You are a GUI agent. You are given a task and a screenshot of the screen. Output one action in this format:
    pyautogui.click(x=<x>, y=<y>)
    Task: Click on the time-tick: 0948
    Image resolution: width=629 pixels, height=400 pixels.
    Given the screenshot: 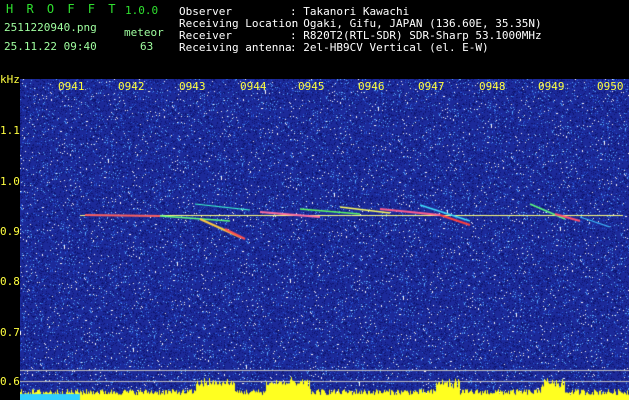 What is the action you would take?
    pyautogui.click(x=492, y=86)
    